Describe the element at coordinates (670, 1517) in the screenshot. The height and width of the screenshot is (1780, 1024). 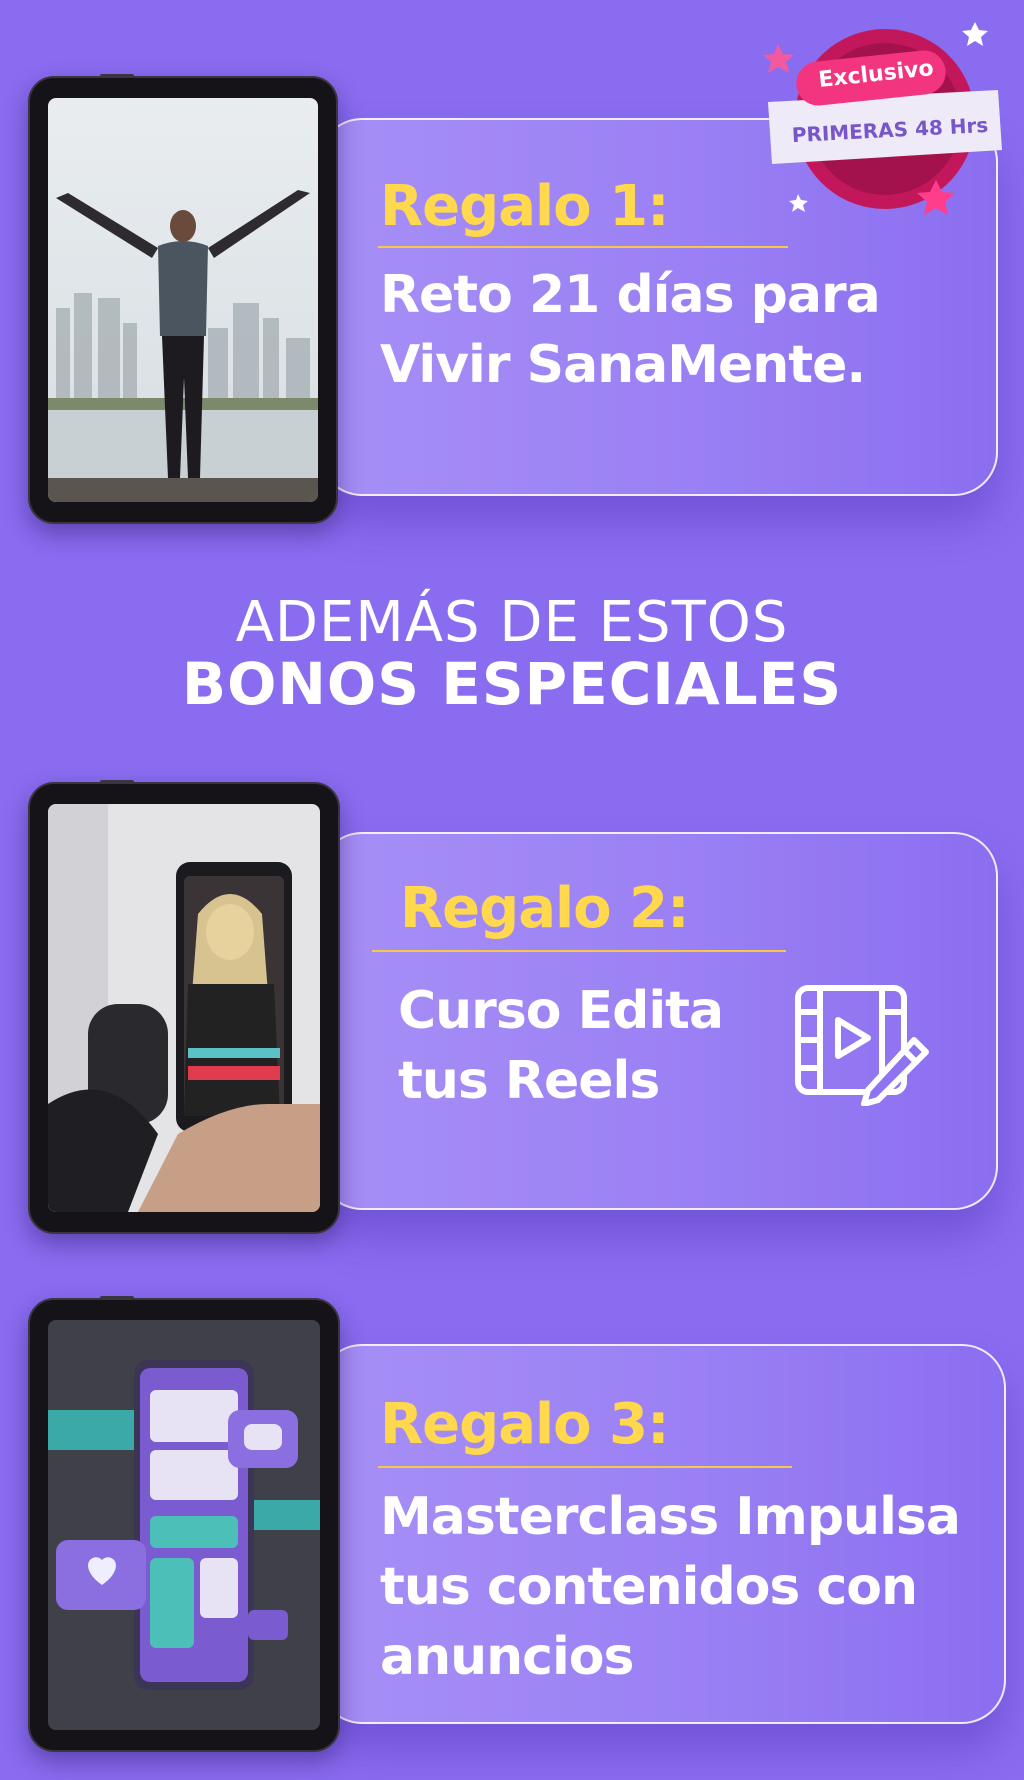
I see `gift-3-desc-line1: Masterclass Impulsa` at that location.